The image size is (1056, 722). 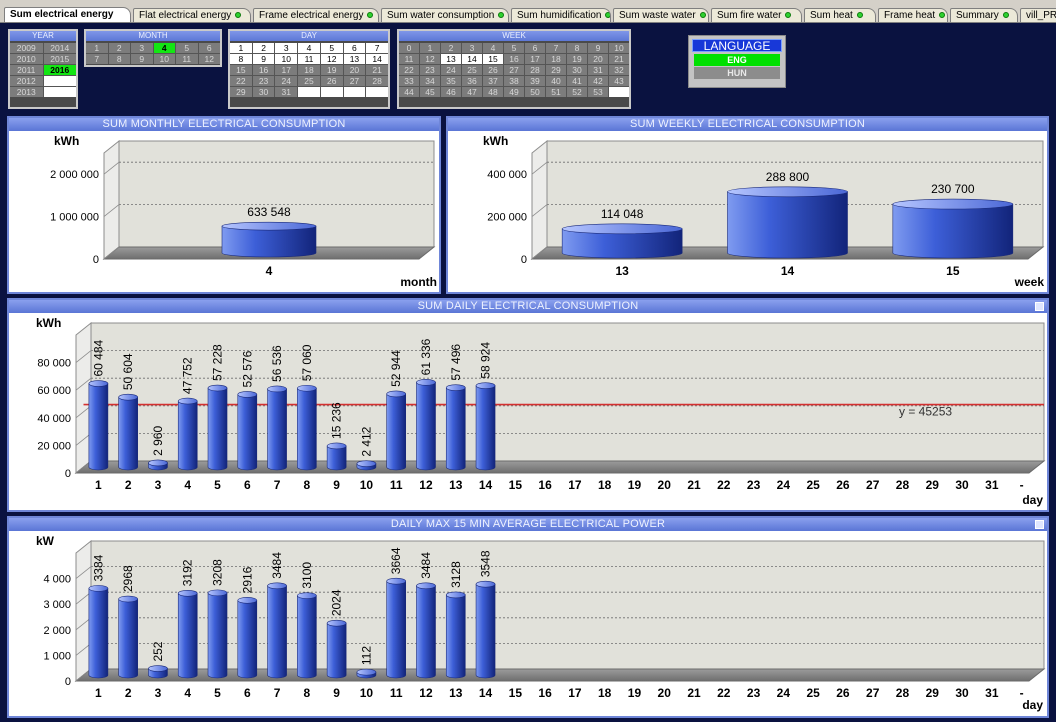 What do you see at coordinates (445, 15) in the screenshot?
I see `tab-sum-water-consumption: Sum water consumption` at bounding box center [445, 15].